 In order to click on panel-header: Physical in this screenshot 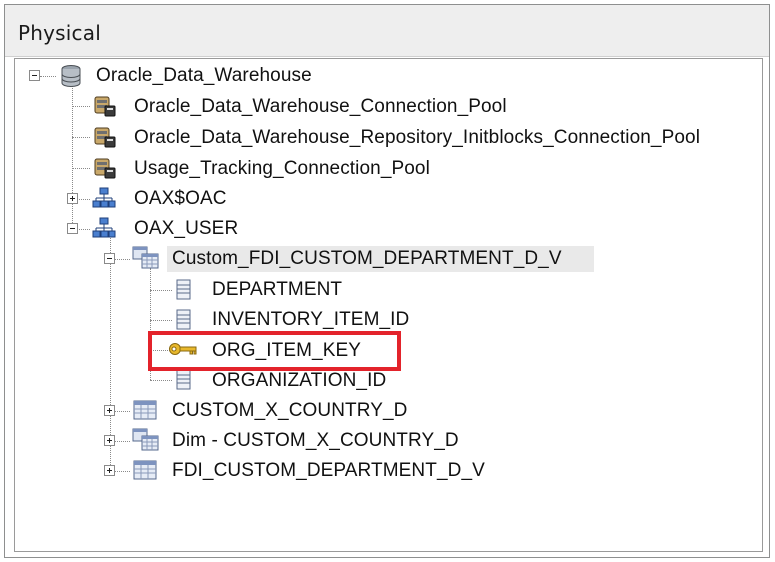, I will do `click(387, 31)`.